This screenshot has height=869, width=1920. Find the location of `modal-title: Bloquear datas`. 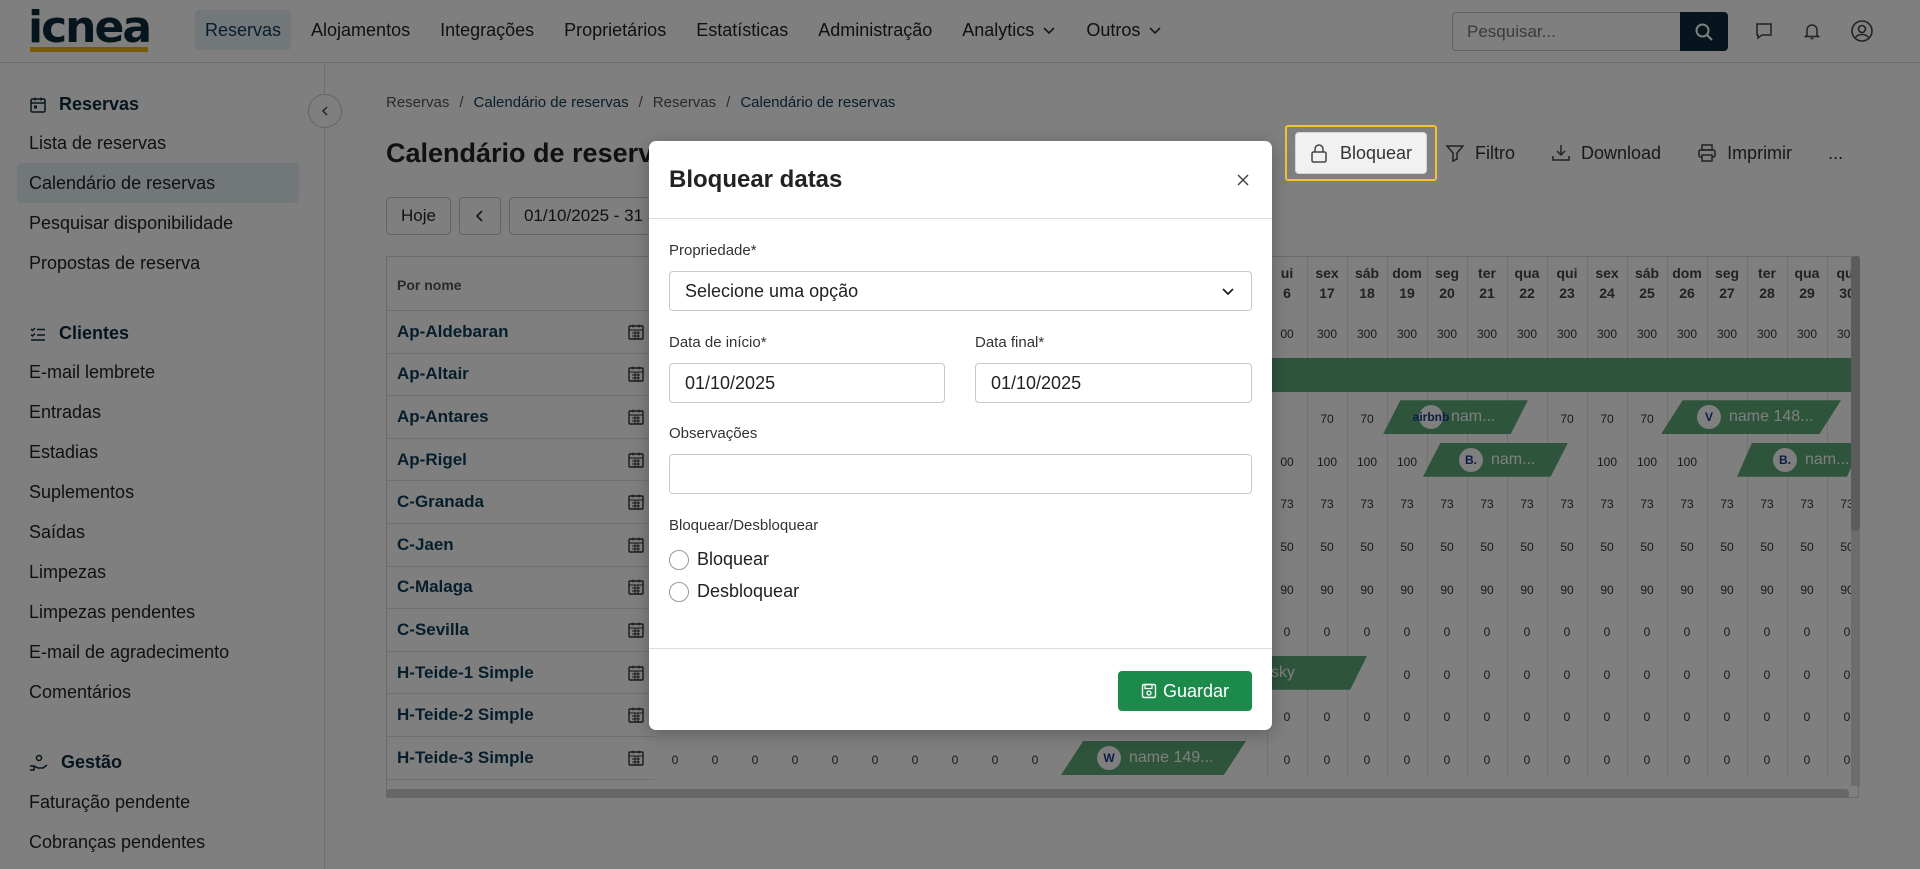

modal-title: Bloquear datas is located at coordinates (756, 179).